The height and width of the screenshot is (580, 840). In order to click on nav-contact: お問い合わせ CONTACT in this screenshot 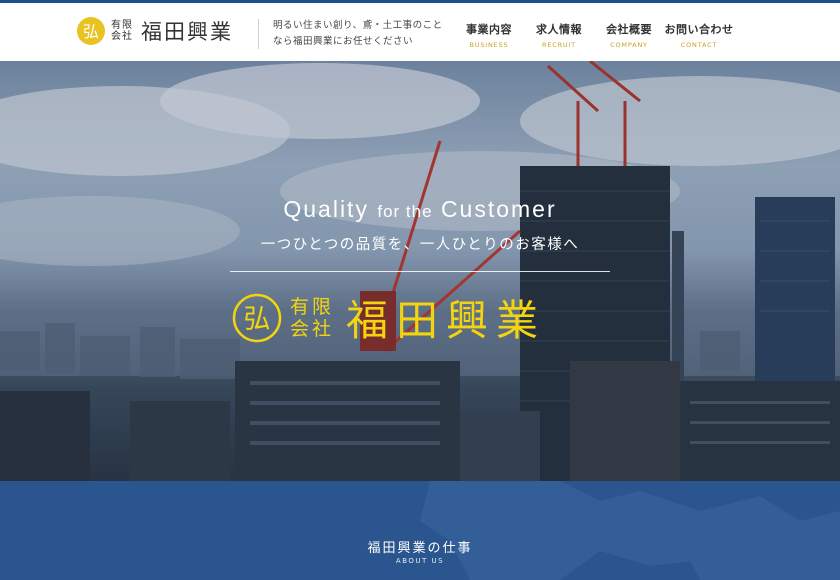, I will do `click(699, 35)`.